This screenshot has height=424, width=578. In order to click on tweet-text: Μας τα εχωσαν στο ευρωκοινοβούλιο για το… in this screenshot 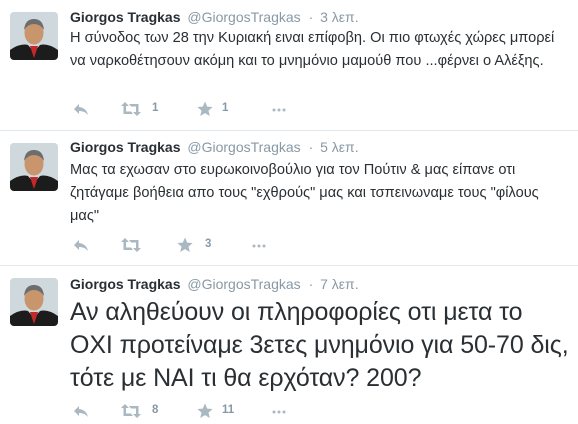, I will do `click(304, 193)`.